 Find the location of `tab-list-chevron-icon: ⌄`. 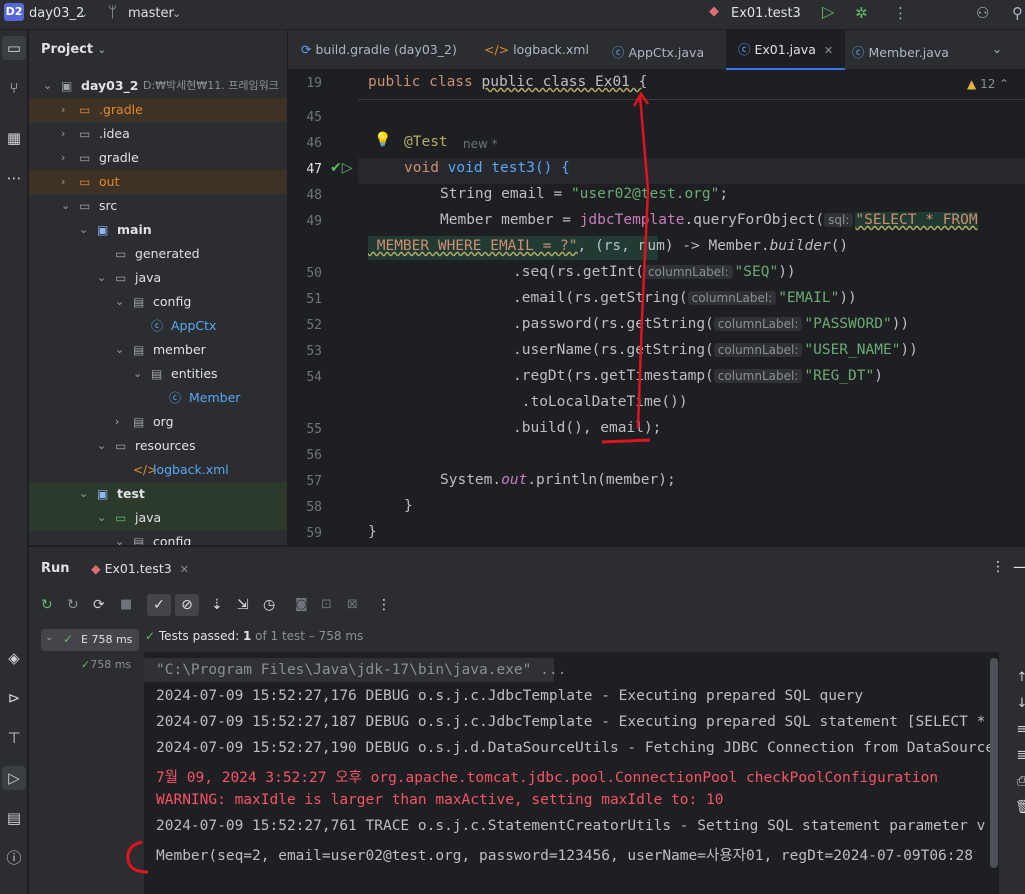

tab-list-chevron-icon: ⌄ is located at coordinates (997, 49).